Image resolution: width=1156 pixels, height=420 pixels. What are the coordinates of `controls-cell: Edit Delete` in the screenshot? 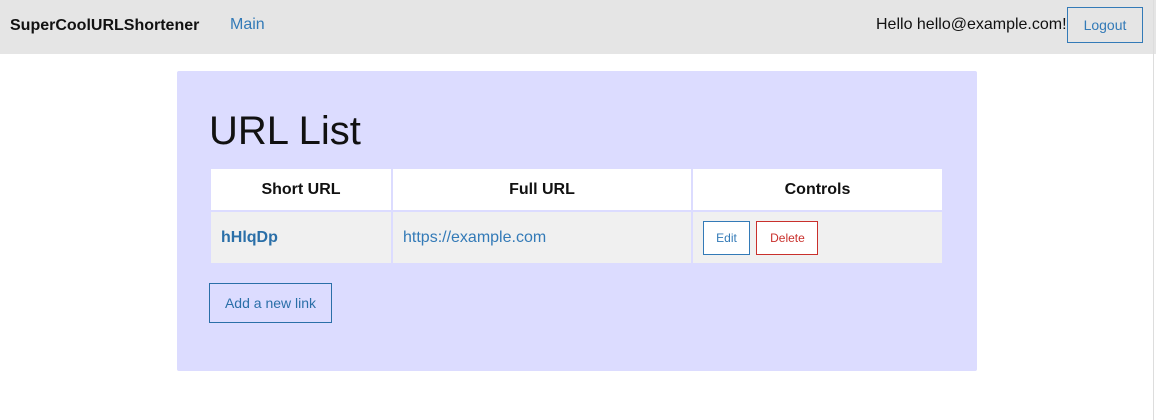 It's located at (817, 237).